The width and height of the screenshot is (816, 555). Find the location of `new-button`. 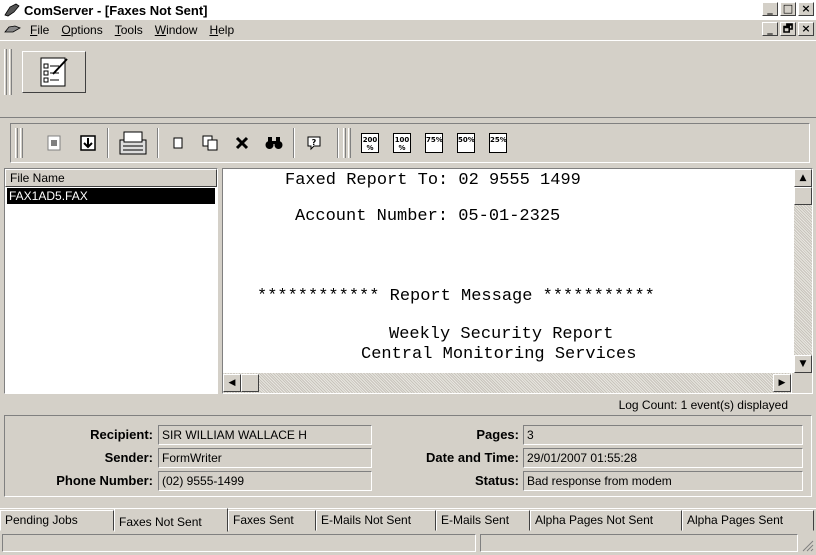

new-button is located at coordinates (178, 143).